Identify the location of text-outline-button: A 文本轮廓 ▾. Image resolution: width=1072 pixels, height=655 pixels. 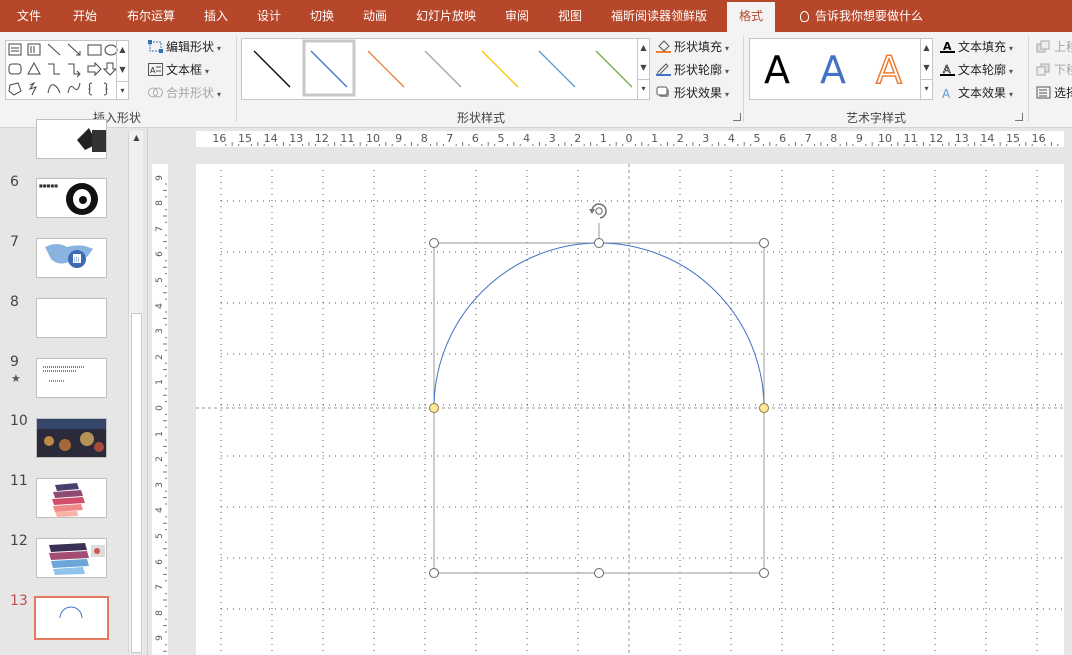
(976, 70).